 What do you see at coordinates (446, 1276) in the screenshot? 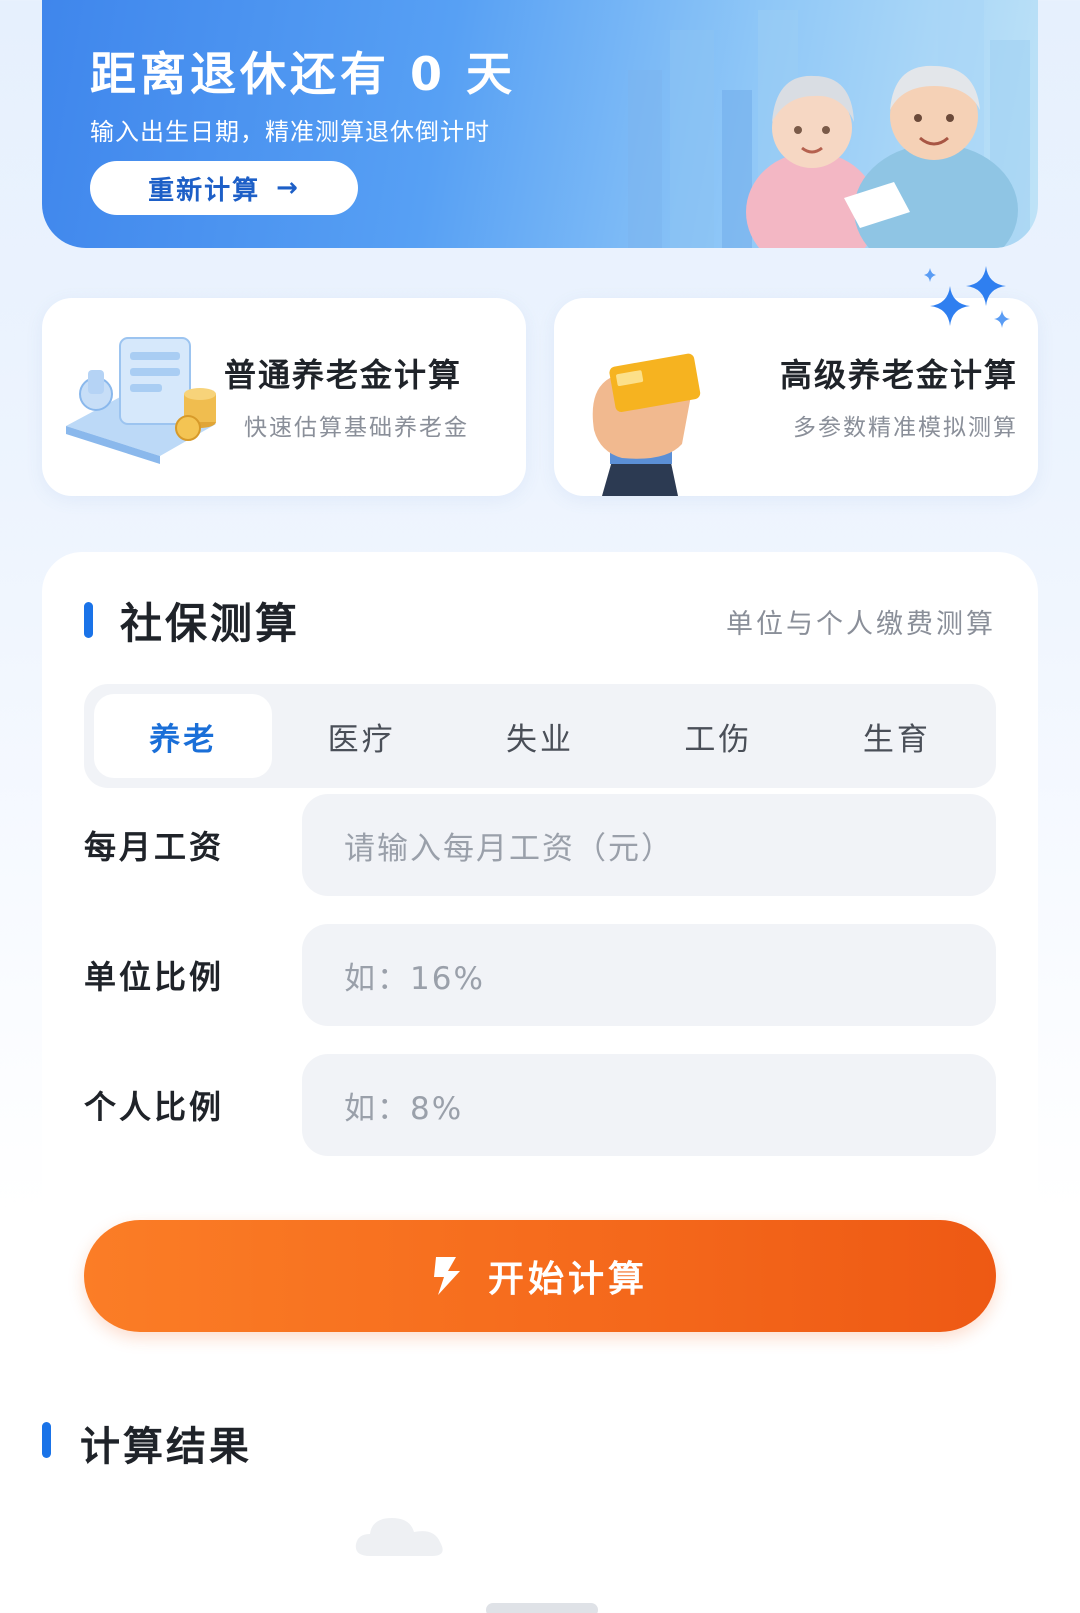
I see `lightning-icon` at bounding box center [446, 1276].